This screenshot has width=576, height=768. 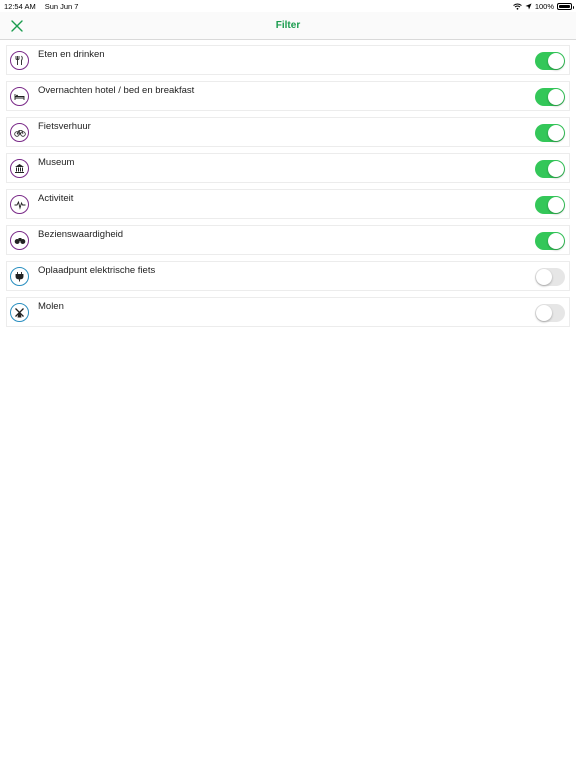 I want to click on status-bar: 12:54 AM Sun Jun 7 100%, so click(x=288, y=6).